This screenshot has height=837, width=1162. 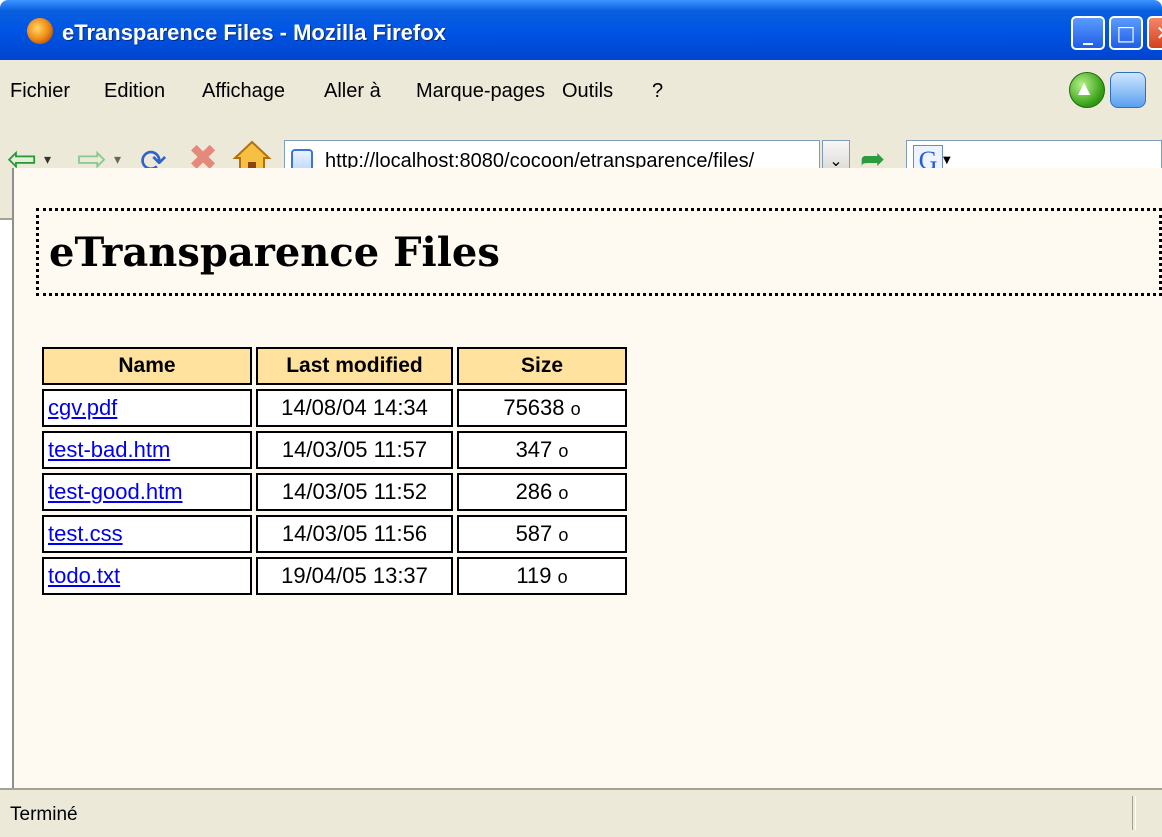 I want to click on table-row: cgv.pdf 14/08/04 14:34 75638 o, so click(x=334, y=408).